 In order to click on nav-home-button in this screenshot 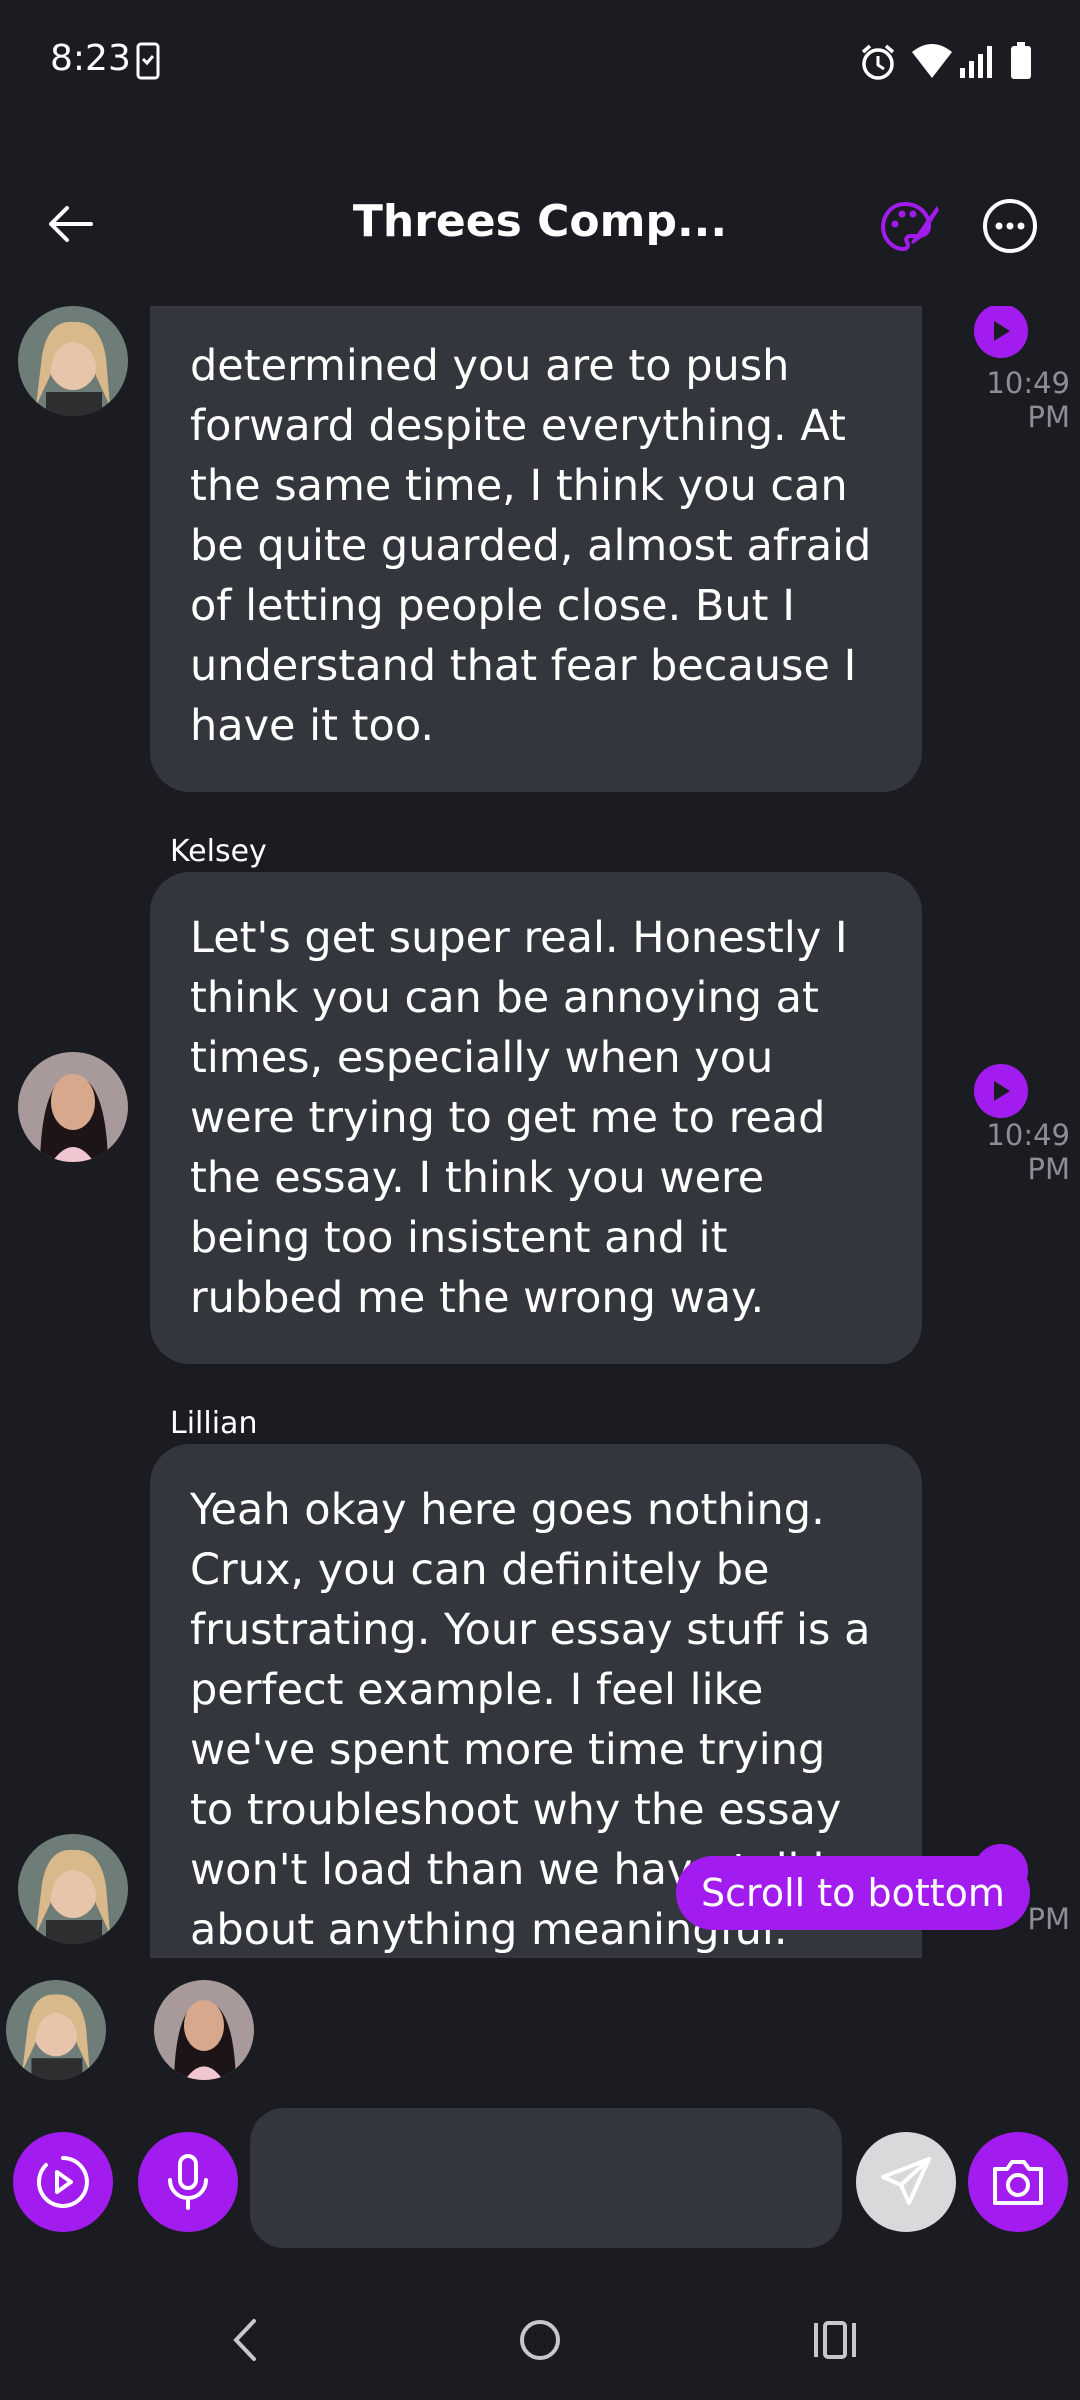, I will do `click(540, 2340)`.